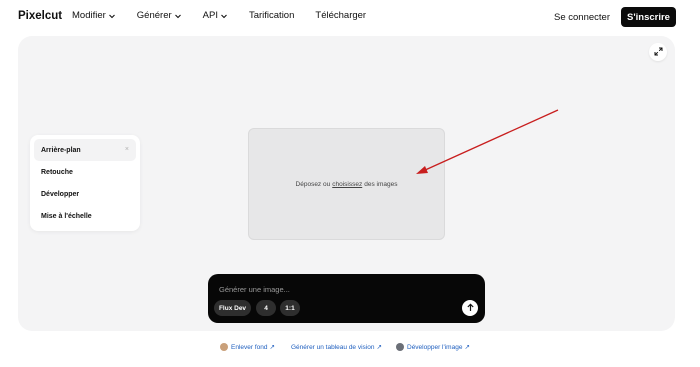  What do you see at coordinates (381, 184) in the screenshot?
I see `dropzone-suffix: des images` at bounding box center [381, 184].